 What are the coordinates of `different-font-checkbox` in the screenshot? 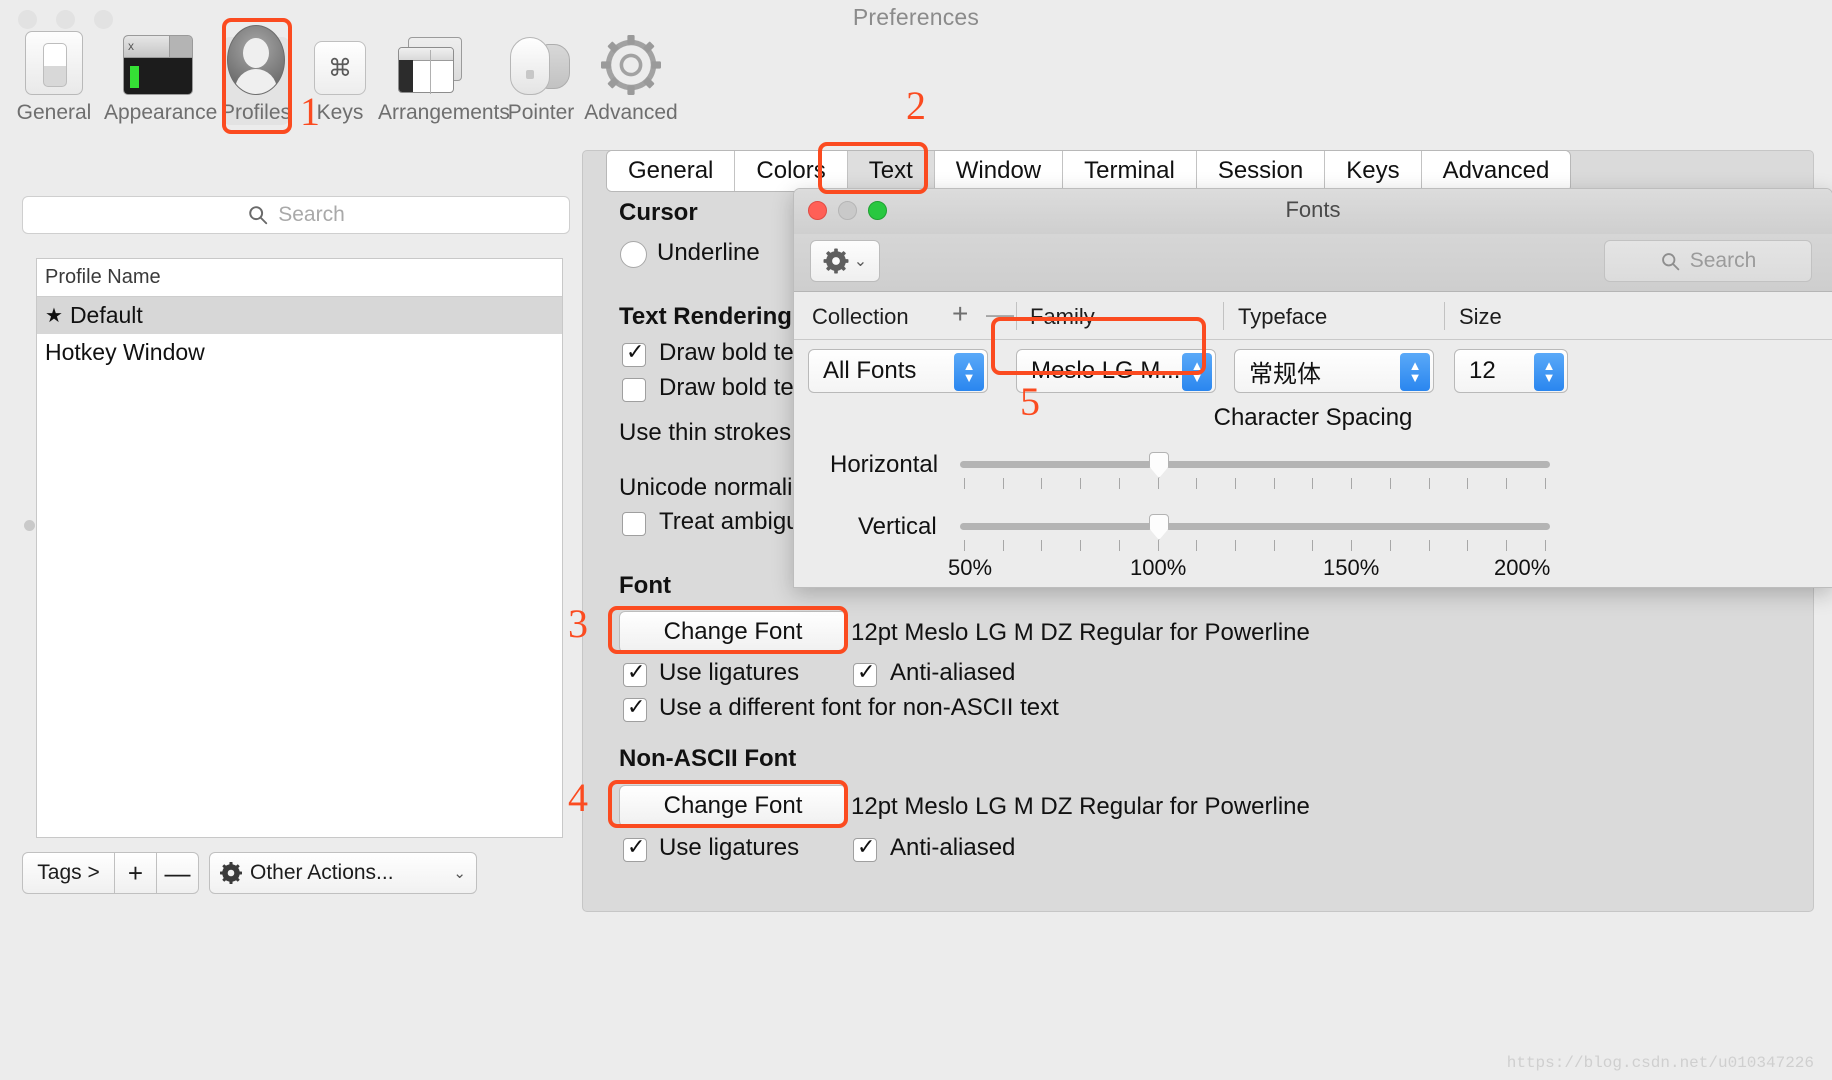 It's located at (635, 708).